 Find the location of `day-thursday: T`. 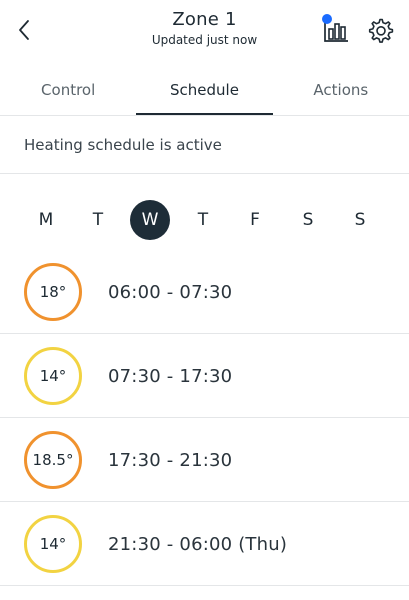

day-thursday: T is located at coordinates (203, 220).